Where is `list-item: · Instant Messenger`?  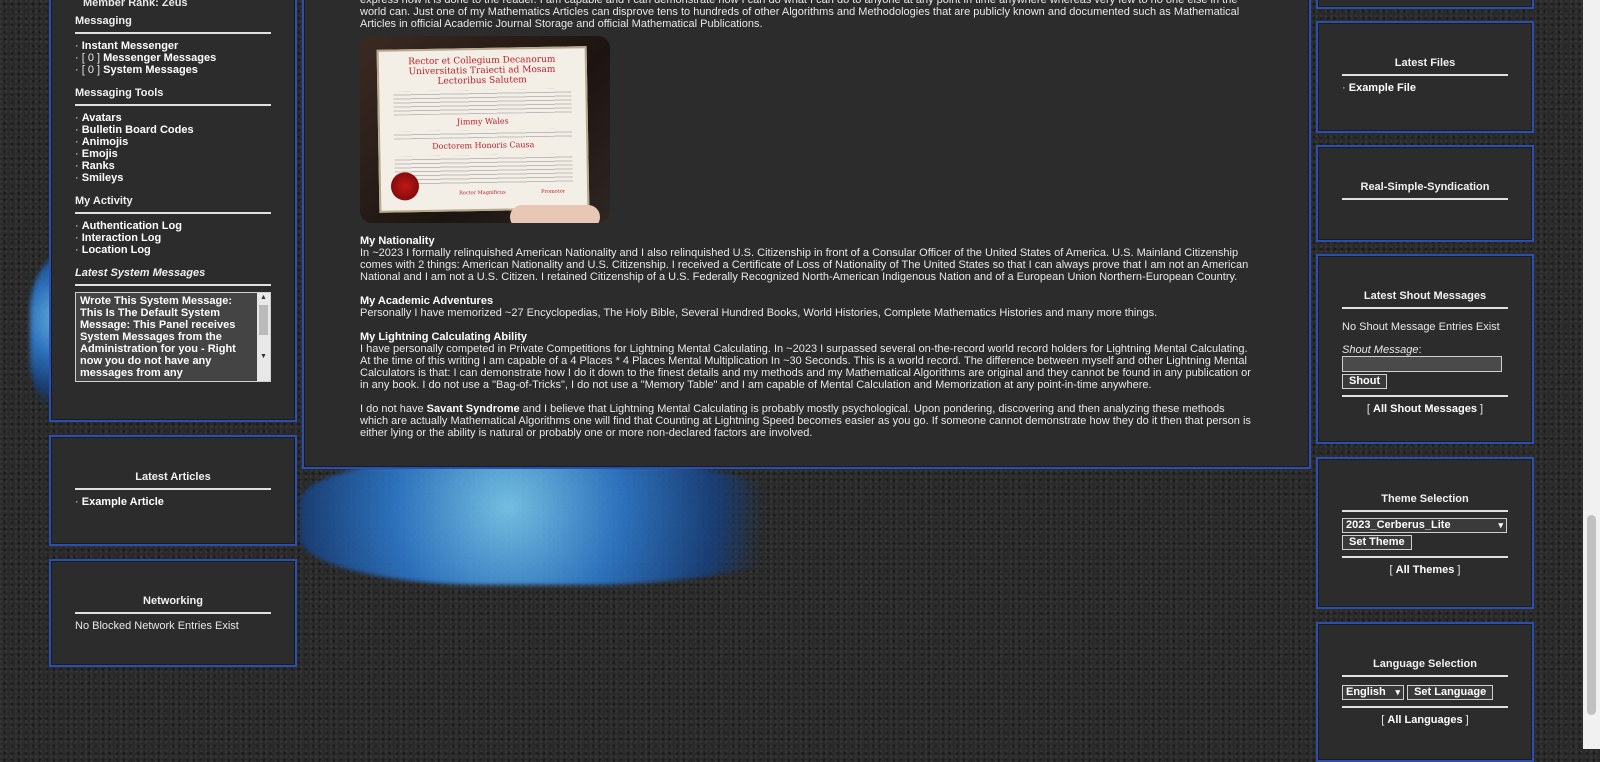
list-item: · Instant Messenger is located at coordinates (127, 46).